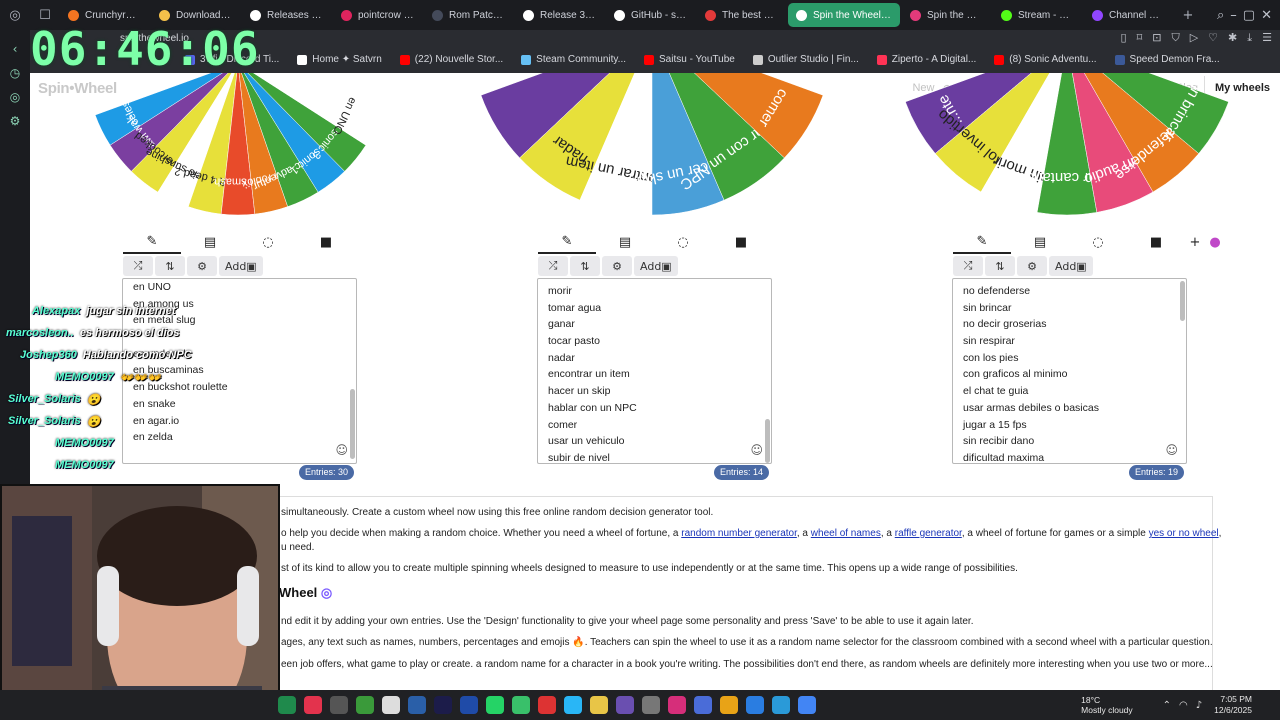  I want to click on search-tabs-icon: ⌕, so click(1220, 15).